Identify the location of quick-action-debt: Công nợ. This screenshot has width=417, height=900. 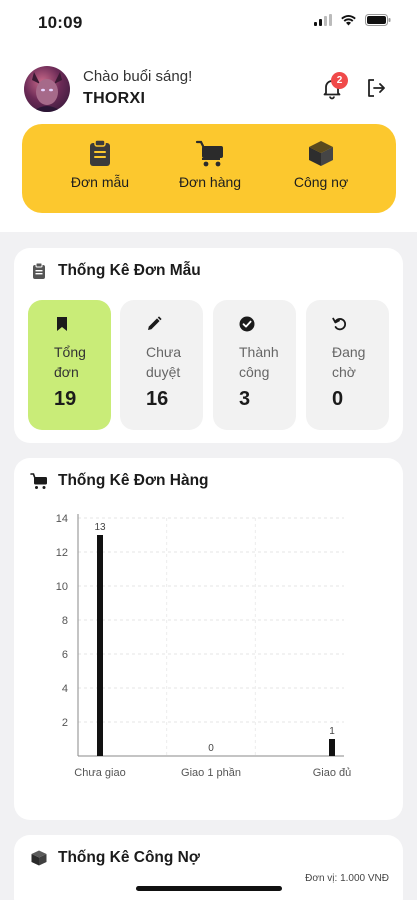
(321, 164).